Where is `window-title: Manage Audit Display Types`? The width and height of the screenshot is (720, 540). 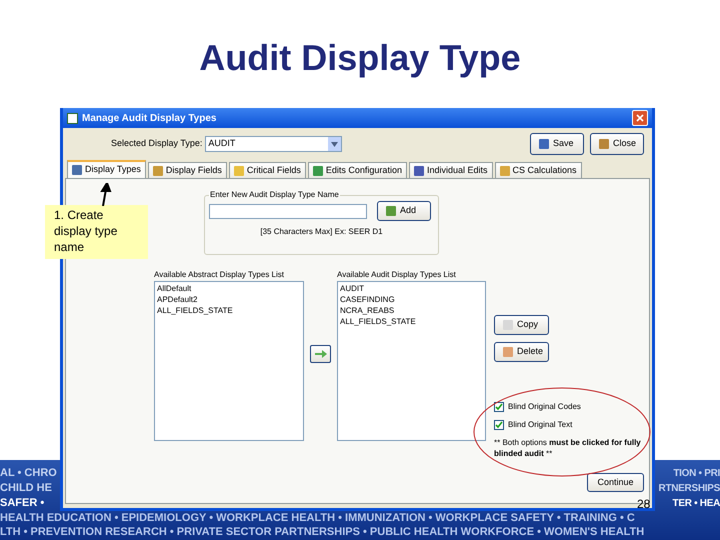
window-title: Manage Audit Display Types is located at coordinates (149, 119).